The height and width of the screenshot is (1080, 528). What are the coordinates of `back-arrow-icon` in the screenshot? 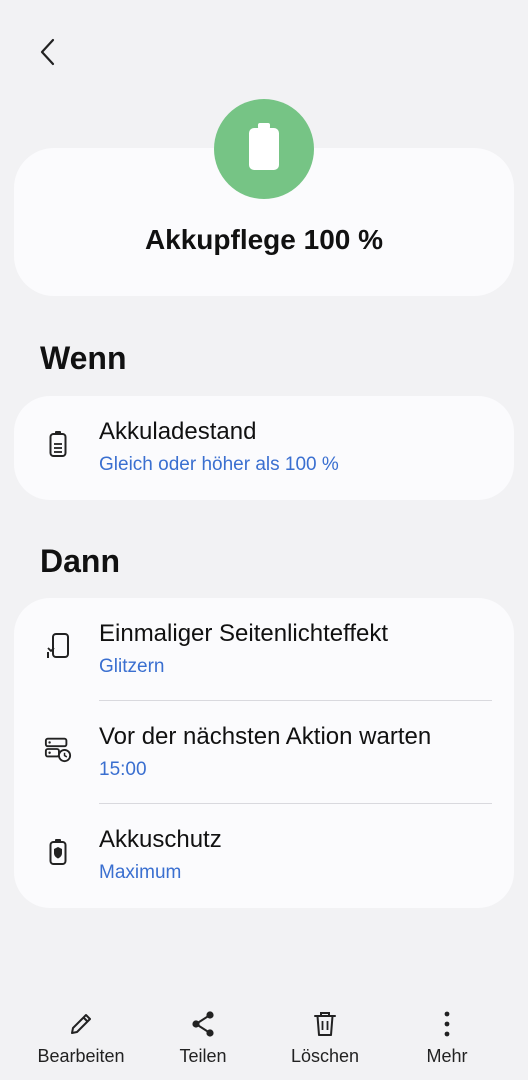 It's located at (48, 54).